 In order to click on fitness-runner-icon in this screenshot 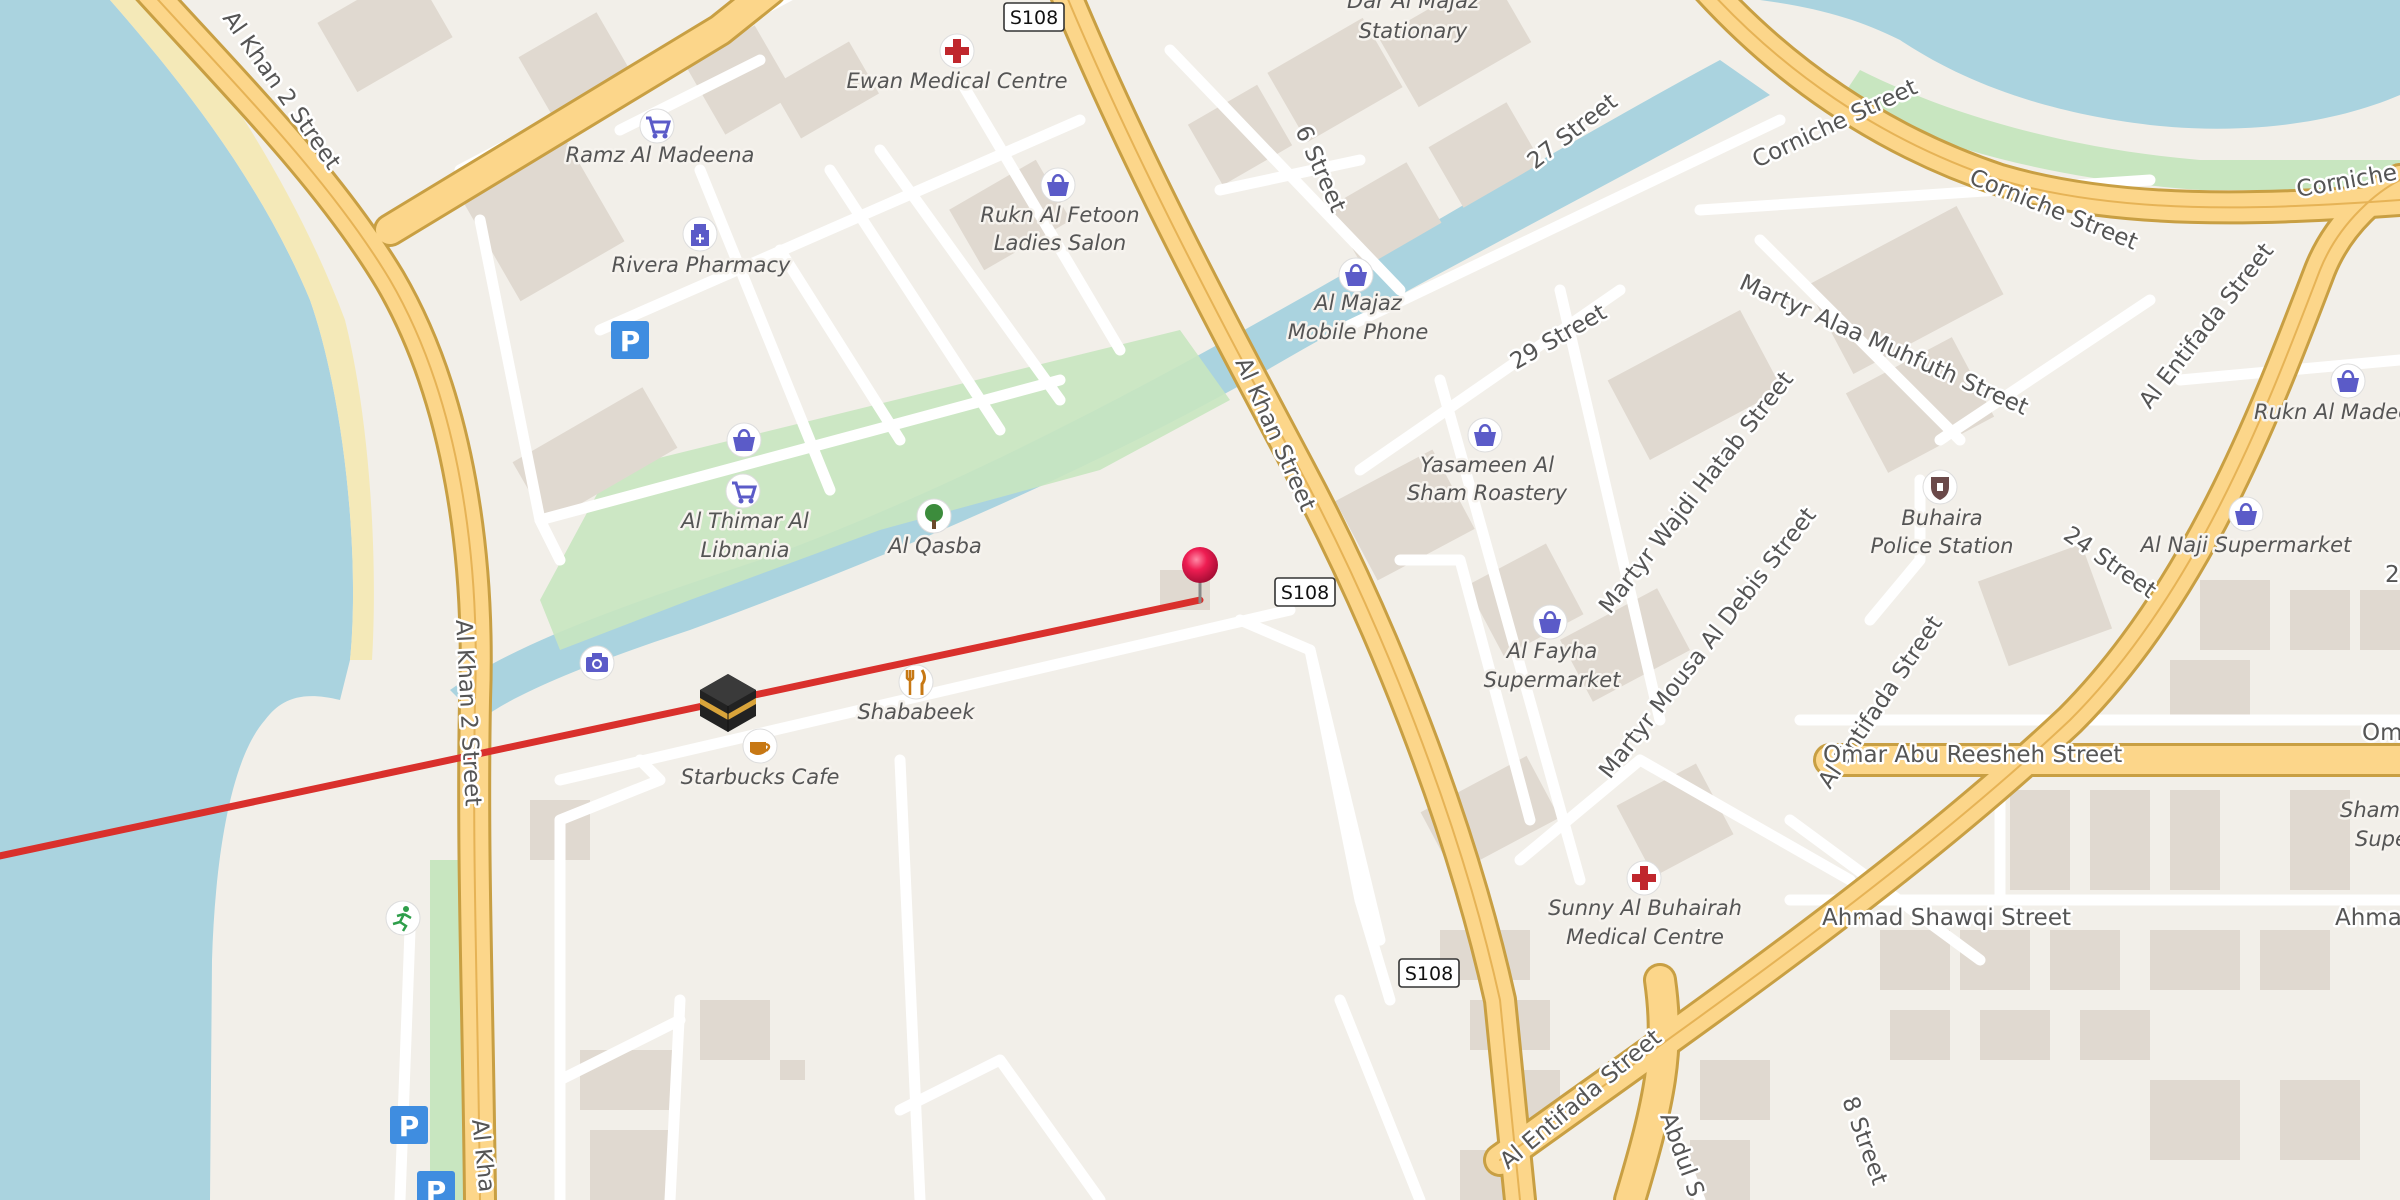, I will do `click(403, 918)`.